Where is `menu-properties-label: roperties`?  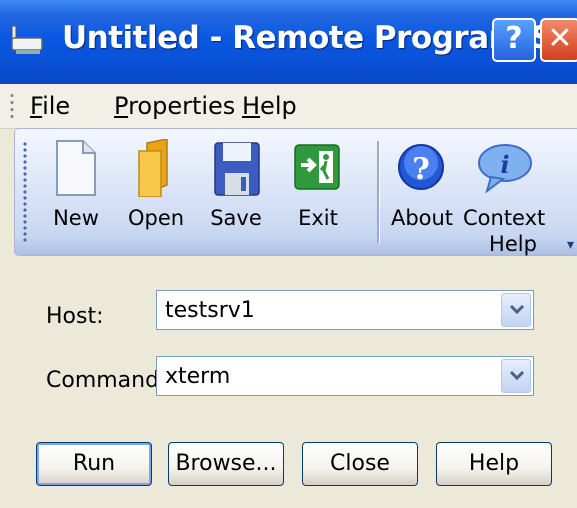
menu-properties-label: roperties is located at coordinates (182, 106).